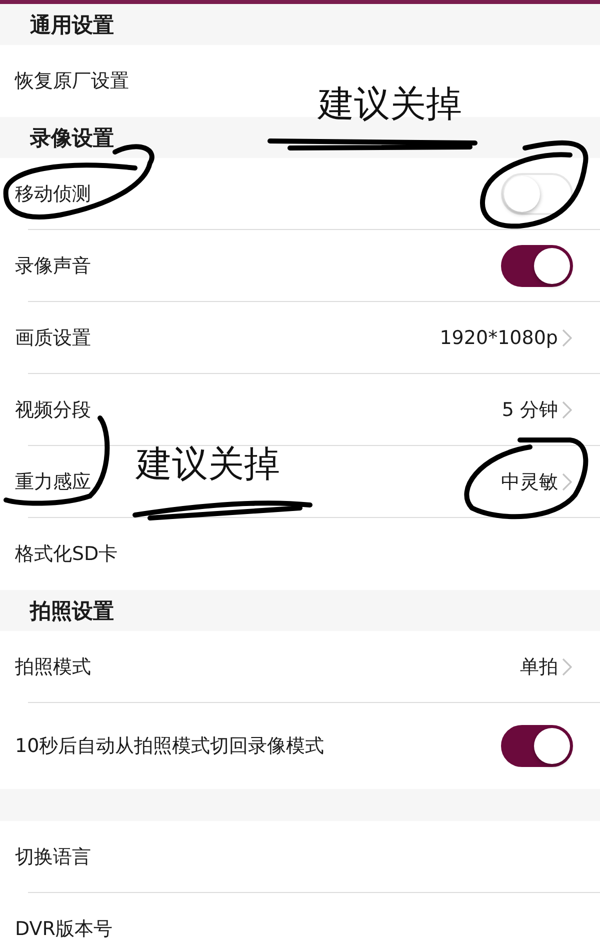 This screenshot has height=949, width=600. Describe the element at coordinates (293, 857) in the screenshot. I see `setting-label: 切换语言` at that location.